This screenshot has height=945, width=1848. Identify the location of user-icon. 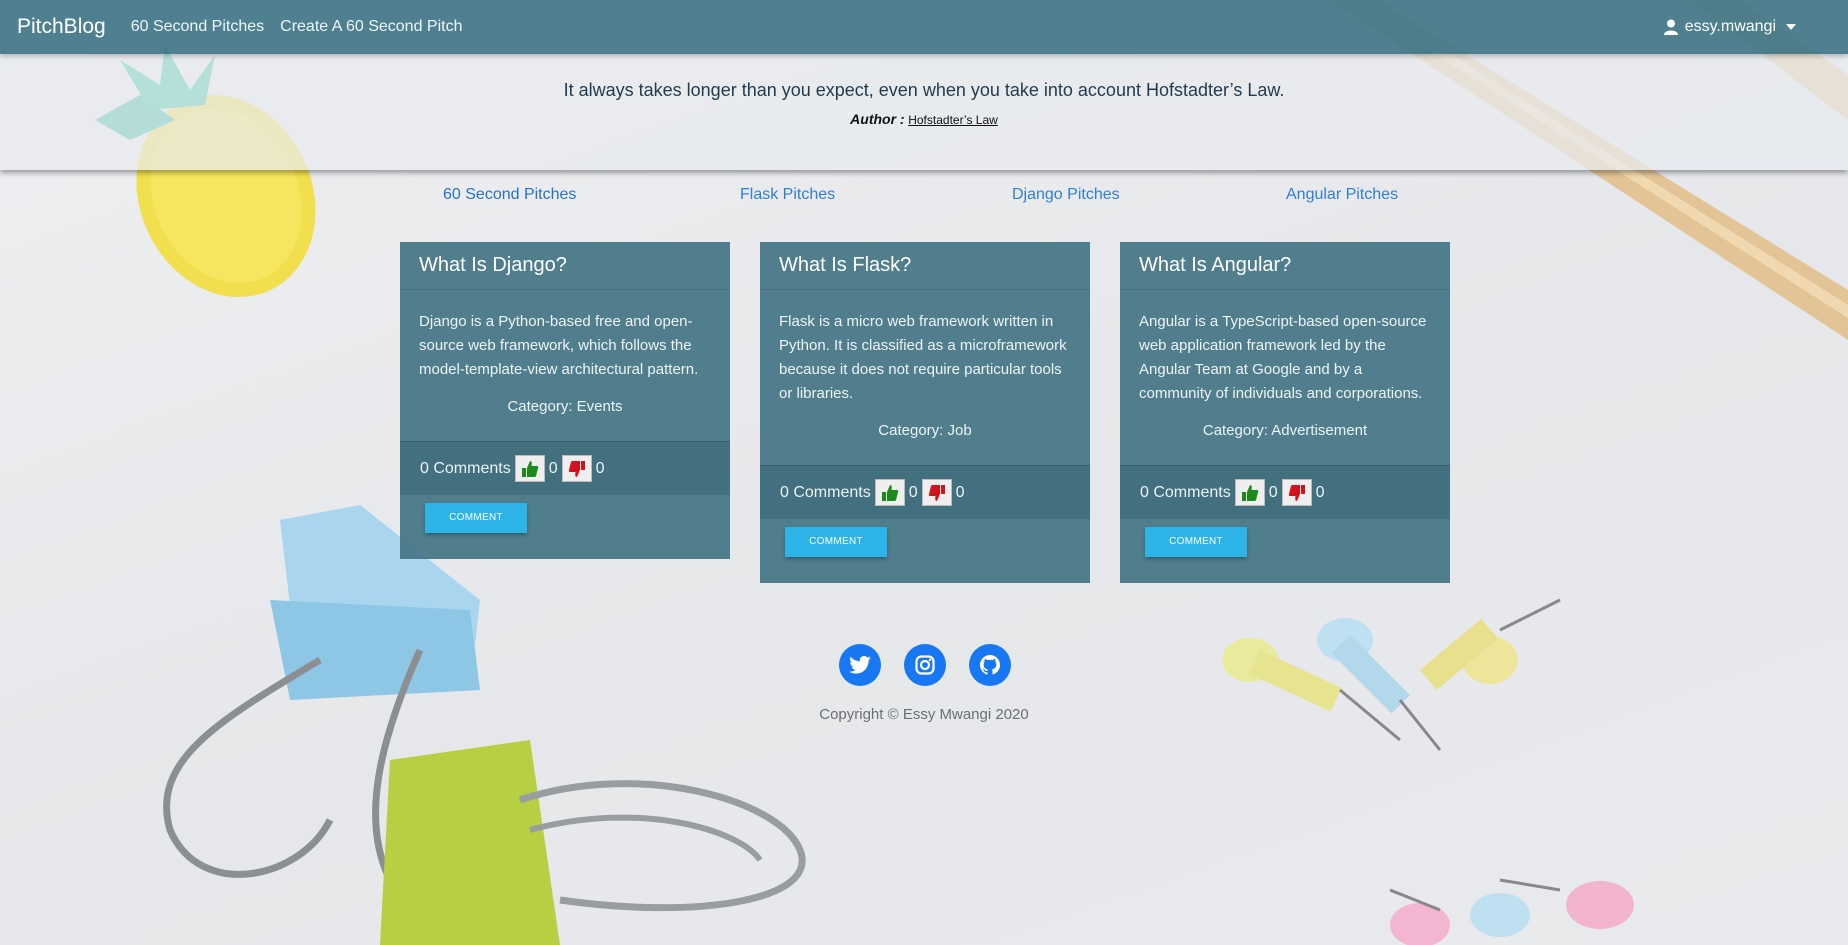
(1670, 27).